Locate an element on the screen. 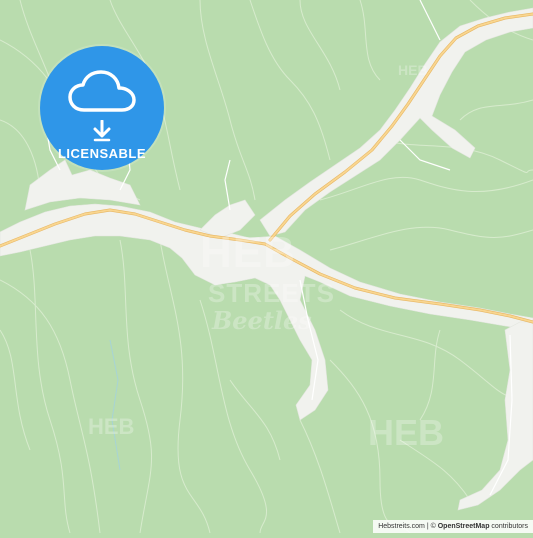  download-arrow-icon is located at coordinates (102, 131).